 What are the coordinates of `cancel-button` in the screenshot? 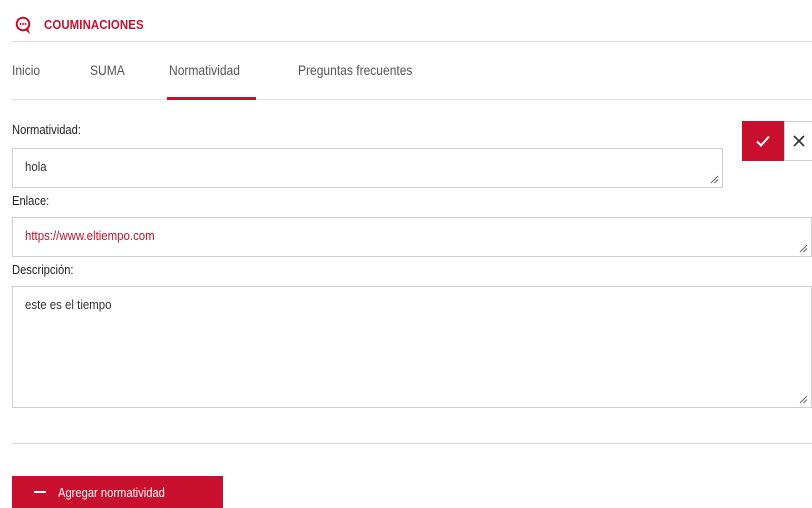 It's located at (798, 141).